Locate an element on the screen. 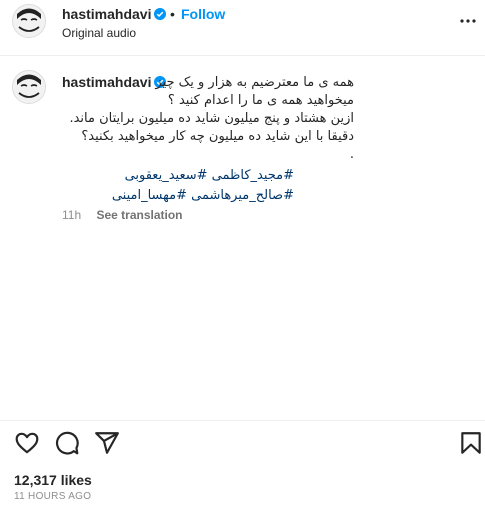 This screenshot has width=485, height=523. caption-line: میخواهید همه ی ما را اعدام کنید ؟ is located at coordinates (260, 100).